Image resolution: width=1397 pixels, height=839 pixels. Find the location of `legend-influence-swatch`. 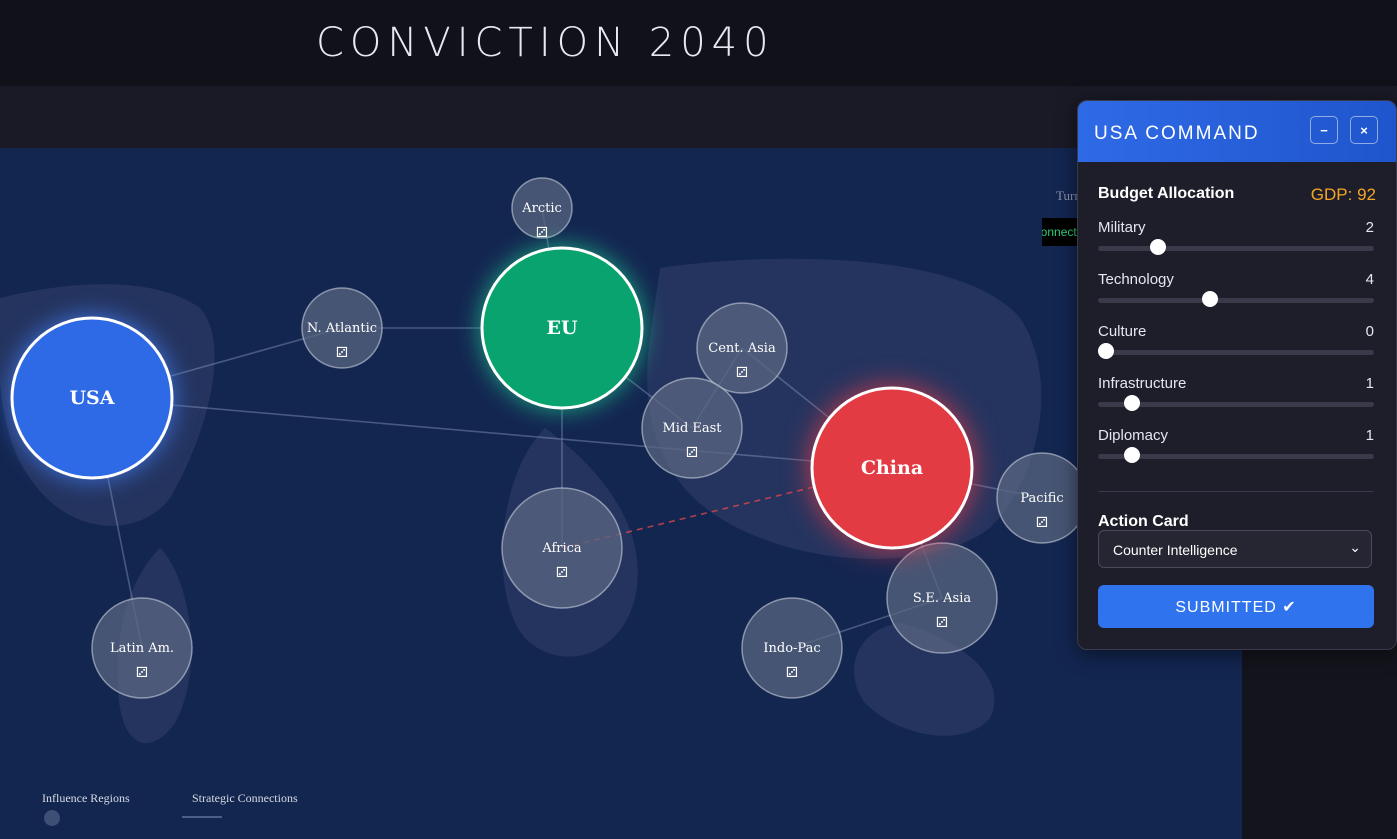

legend-influence-swatch is located at coordinates (52, 818).